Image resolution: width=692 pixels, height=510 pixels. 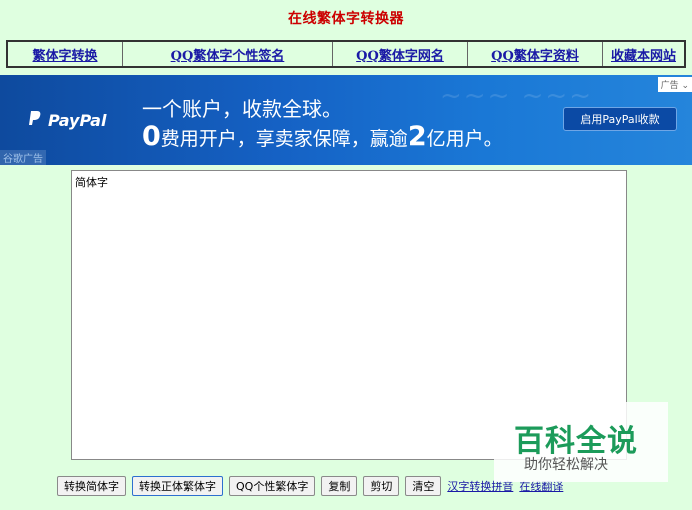 What do you see at coordinates (77, 120) in the screenshot?
I see `paypal-brand-text: PayPal` at bounding box center [77, 120].